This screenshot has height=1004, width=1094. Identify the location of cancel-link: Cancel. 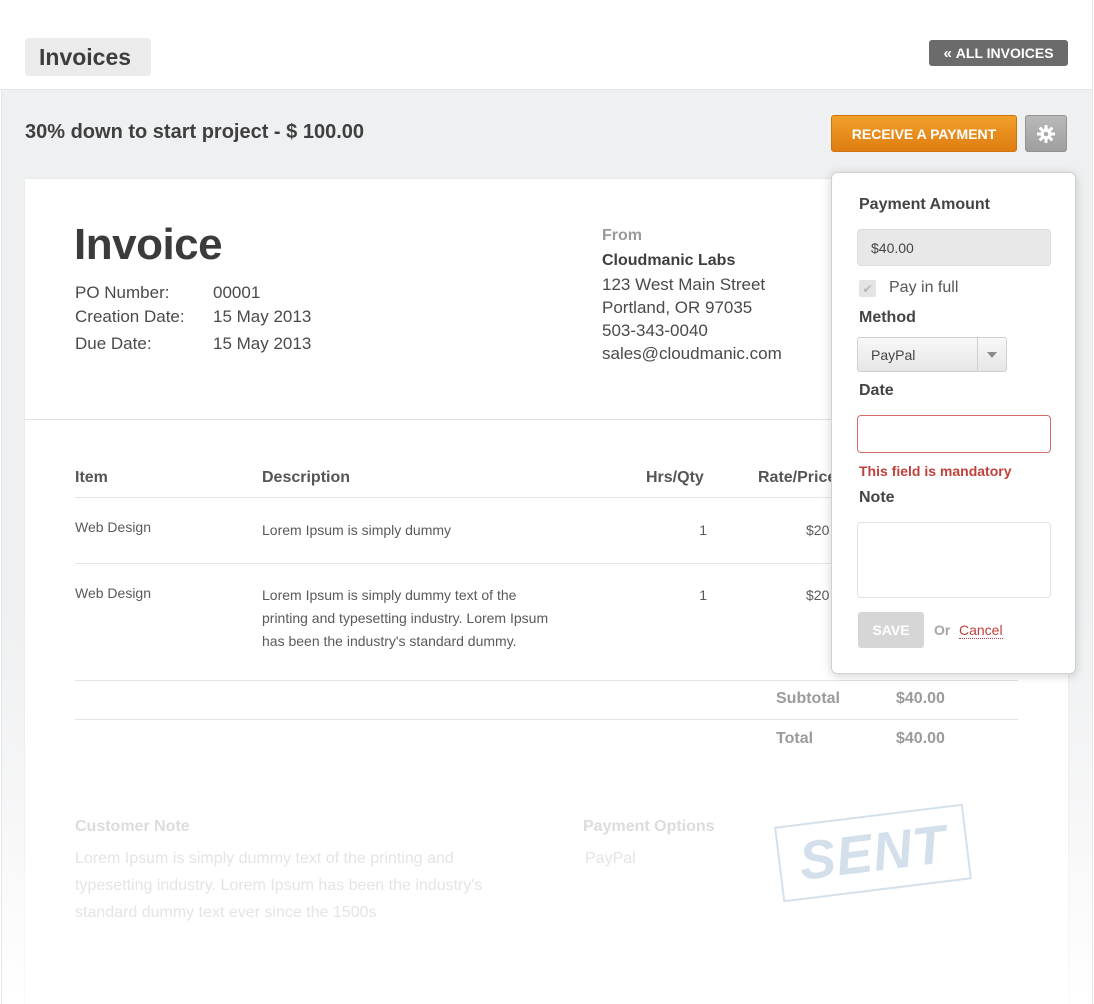
(981, 630).